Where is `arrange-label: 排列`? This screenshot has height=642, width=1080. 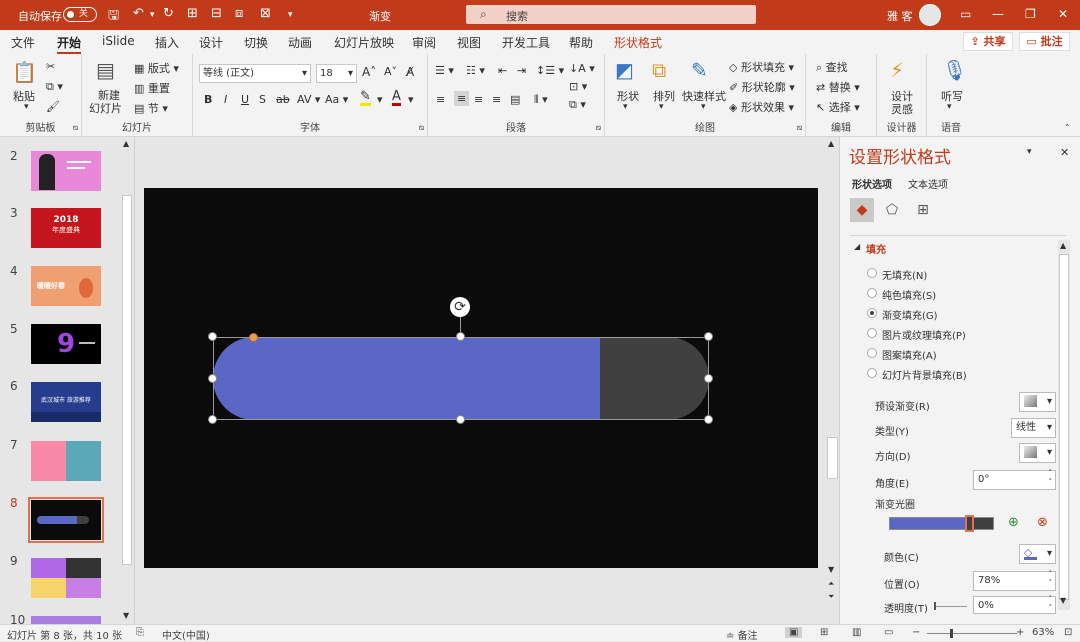
arrange-label: 排列 is located at coordinates (664, 96).